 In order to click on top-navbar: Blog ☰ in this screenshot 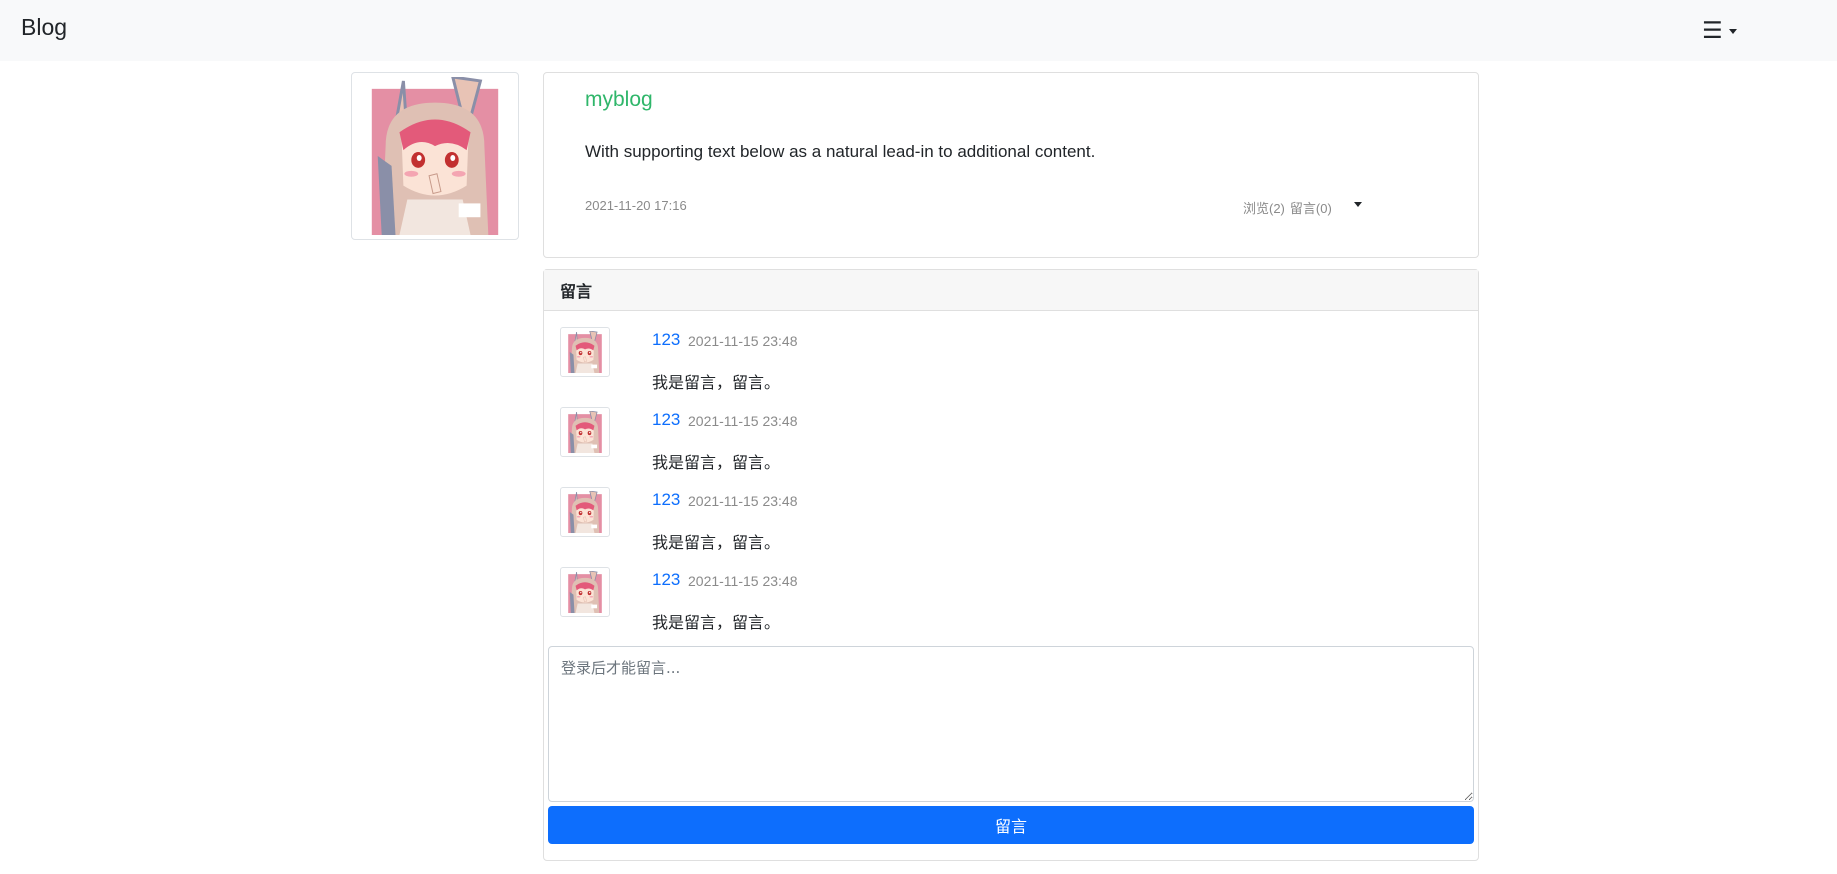, I will do `click(918, 30)`.